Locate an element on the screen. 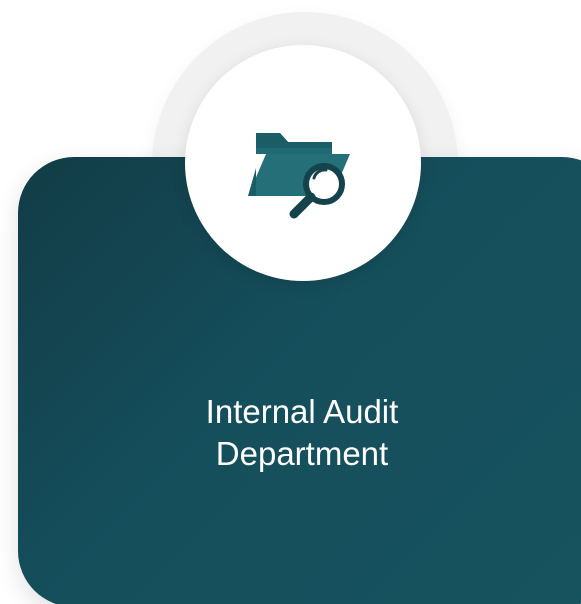 The height and width of the screenshot is (604, 581). department-title-line2: Department is located at coordinates (302, 453).